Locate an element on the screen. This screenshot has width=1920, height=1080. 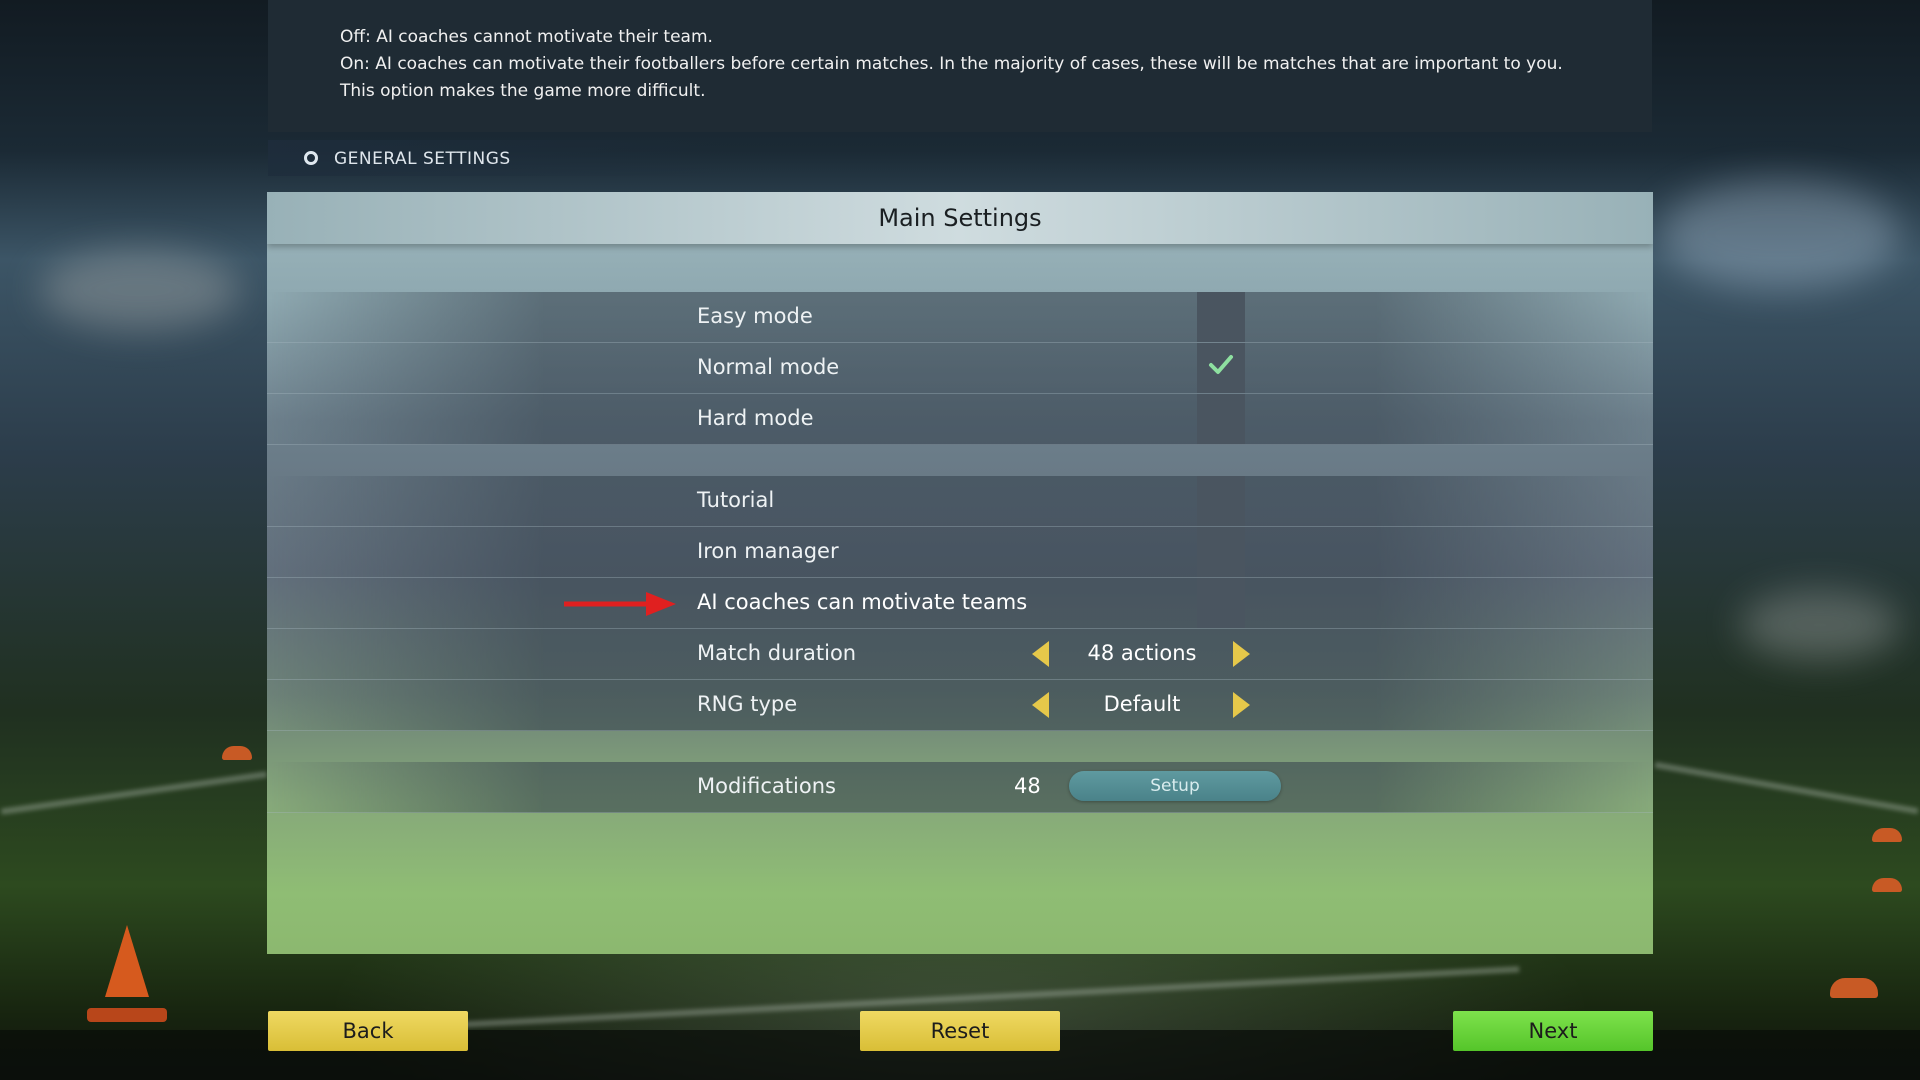
hard-mode-checkbox is located at coordinates (1221, 419).